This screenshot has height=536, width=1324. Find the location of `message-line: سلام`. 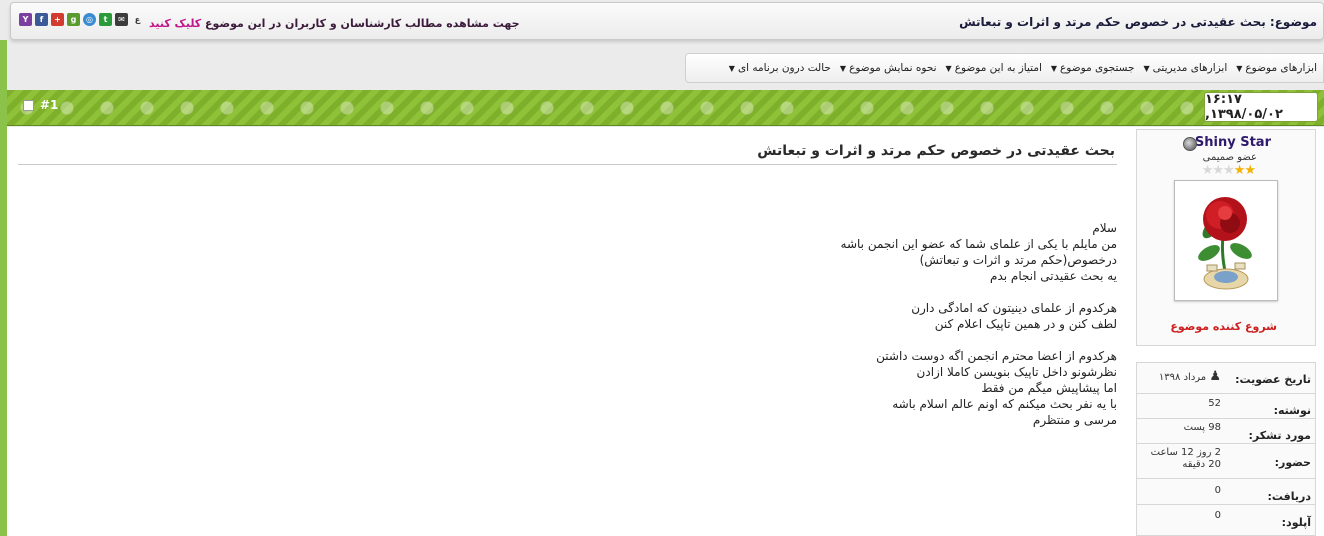

message-line: سلام is located at coordinates (1104, 228).